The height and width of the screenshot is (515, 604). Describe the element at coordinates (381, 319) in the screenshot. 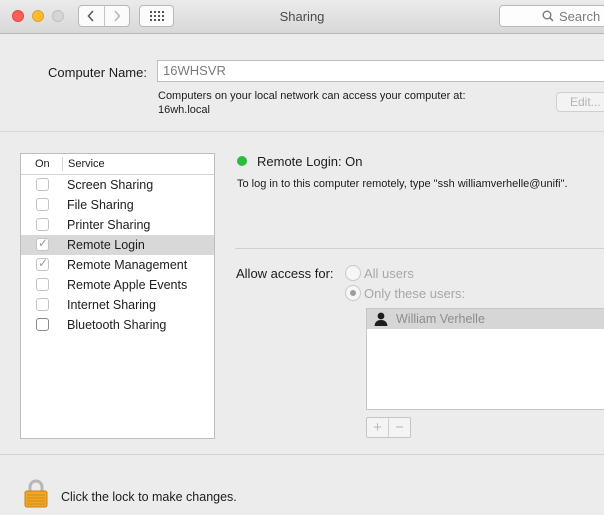

I see `user-icon` at that location.